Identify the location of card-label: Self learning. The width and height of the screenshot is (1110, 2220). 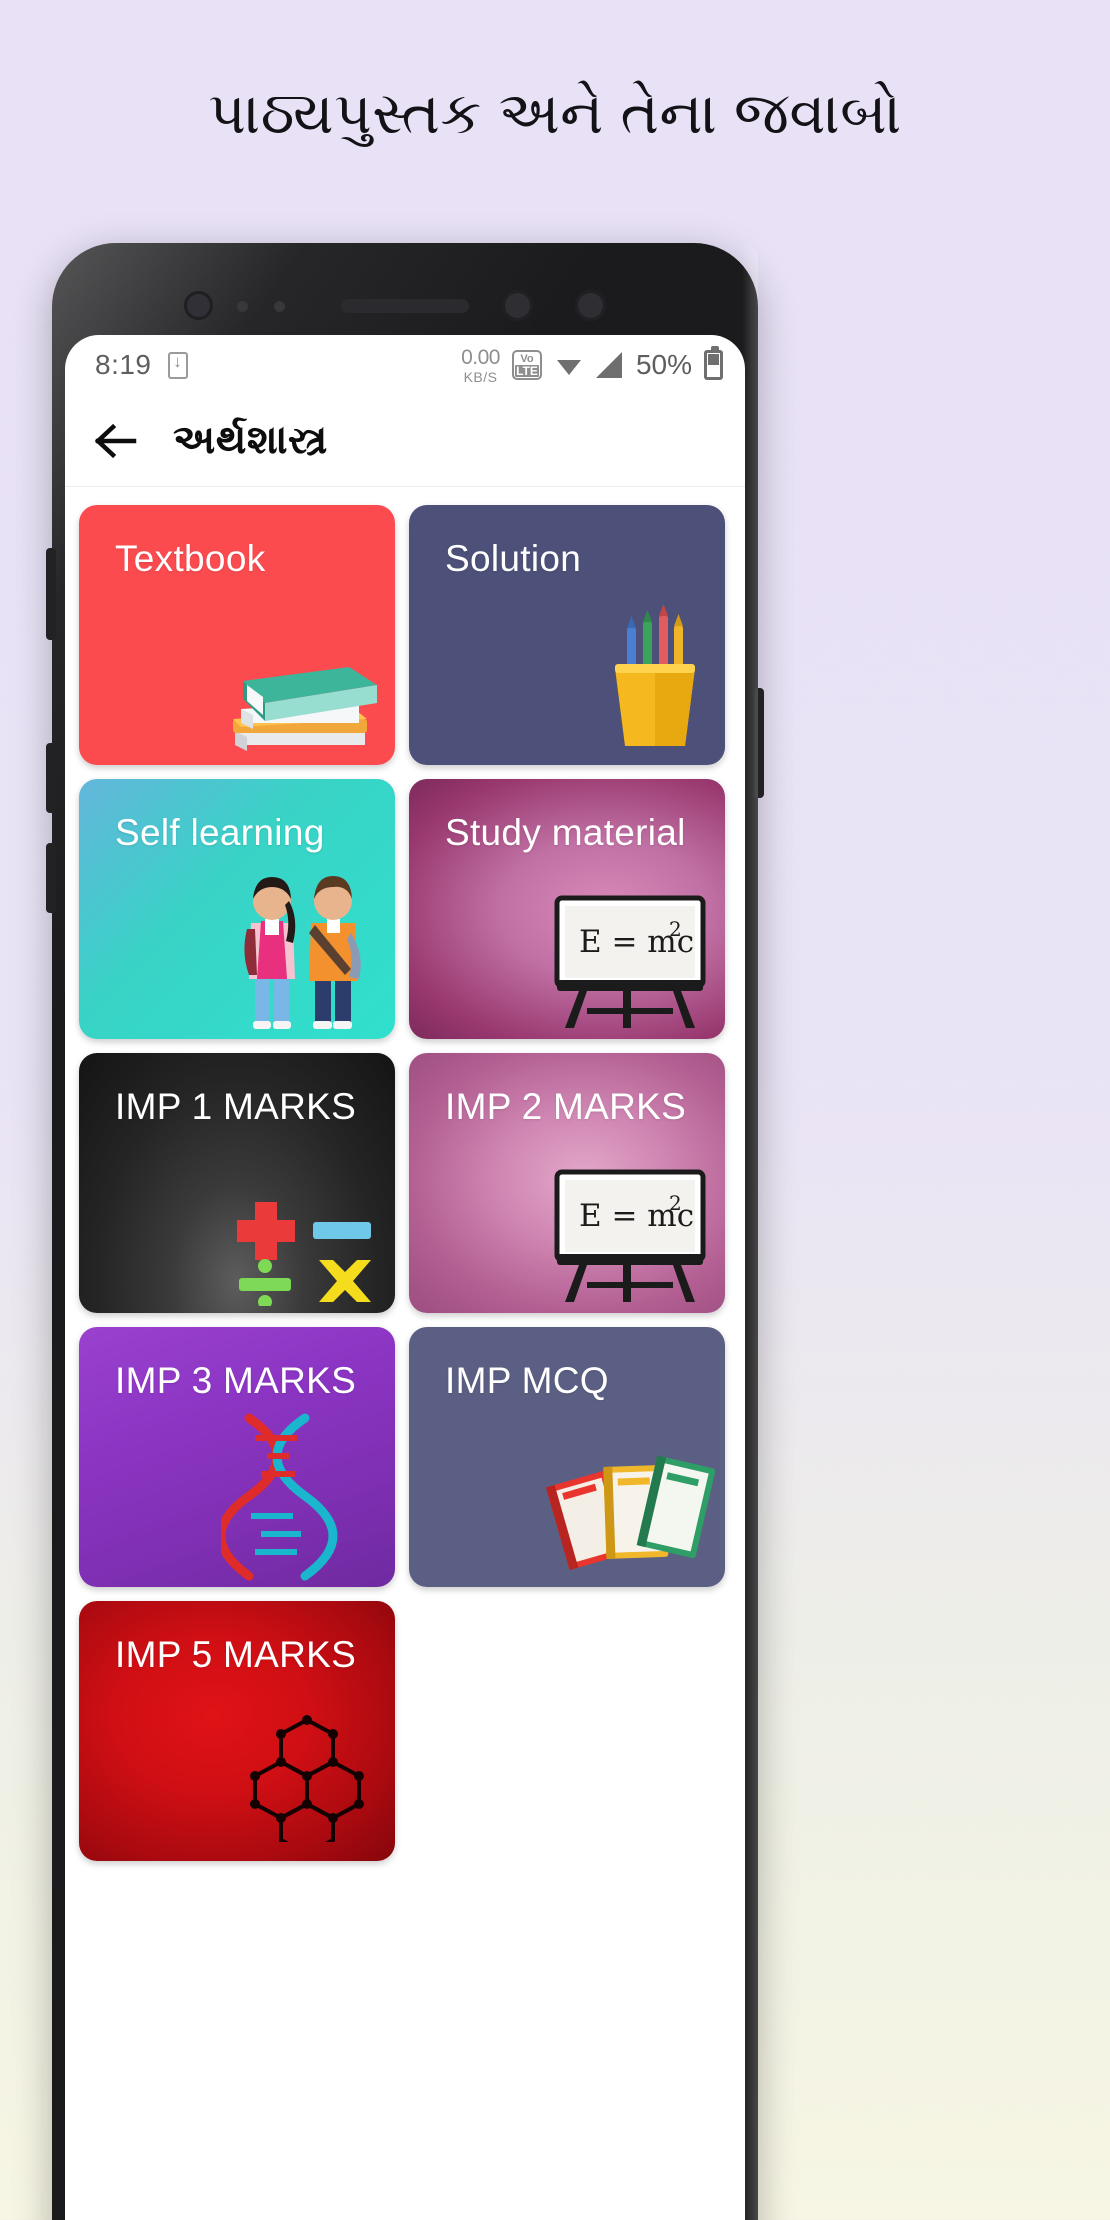
(220, 832).